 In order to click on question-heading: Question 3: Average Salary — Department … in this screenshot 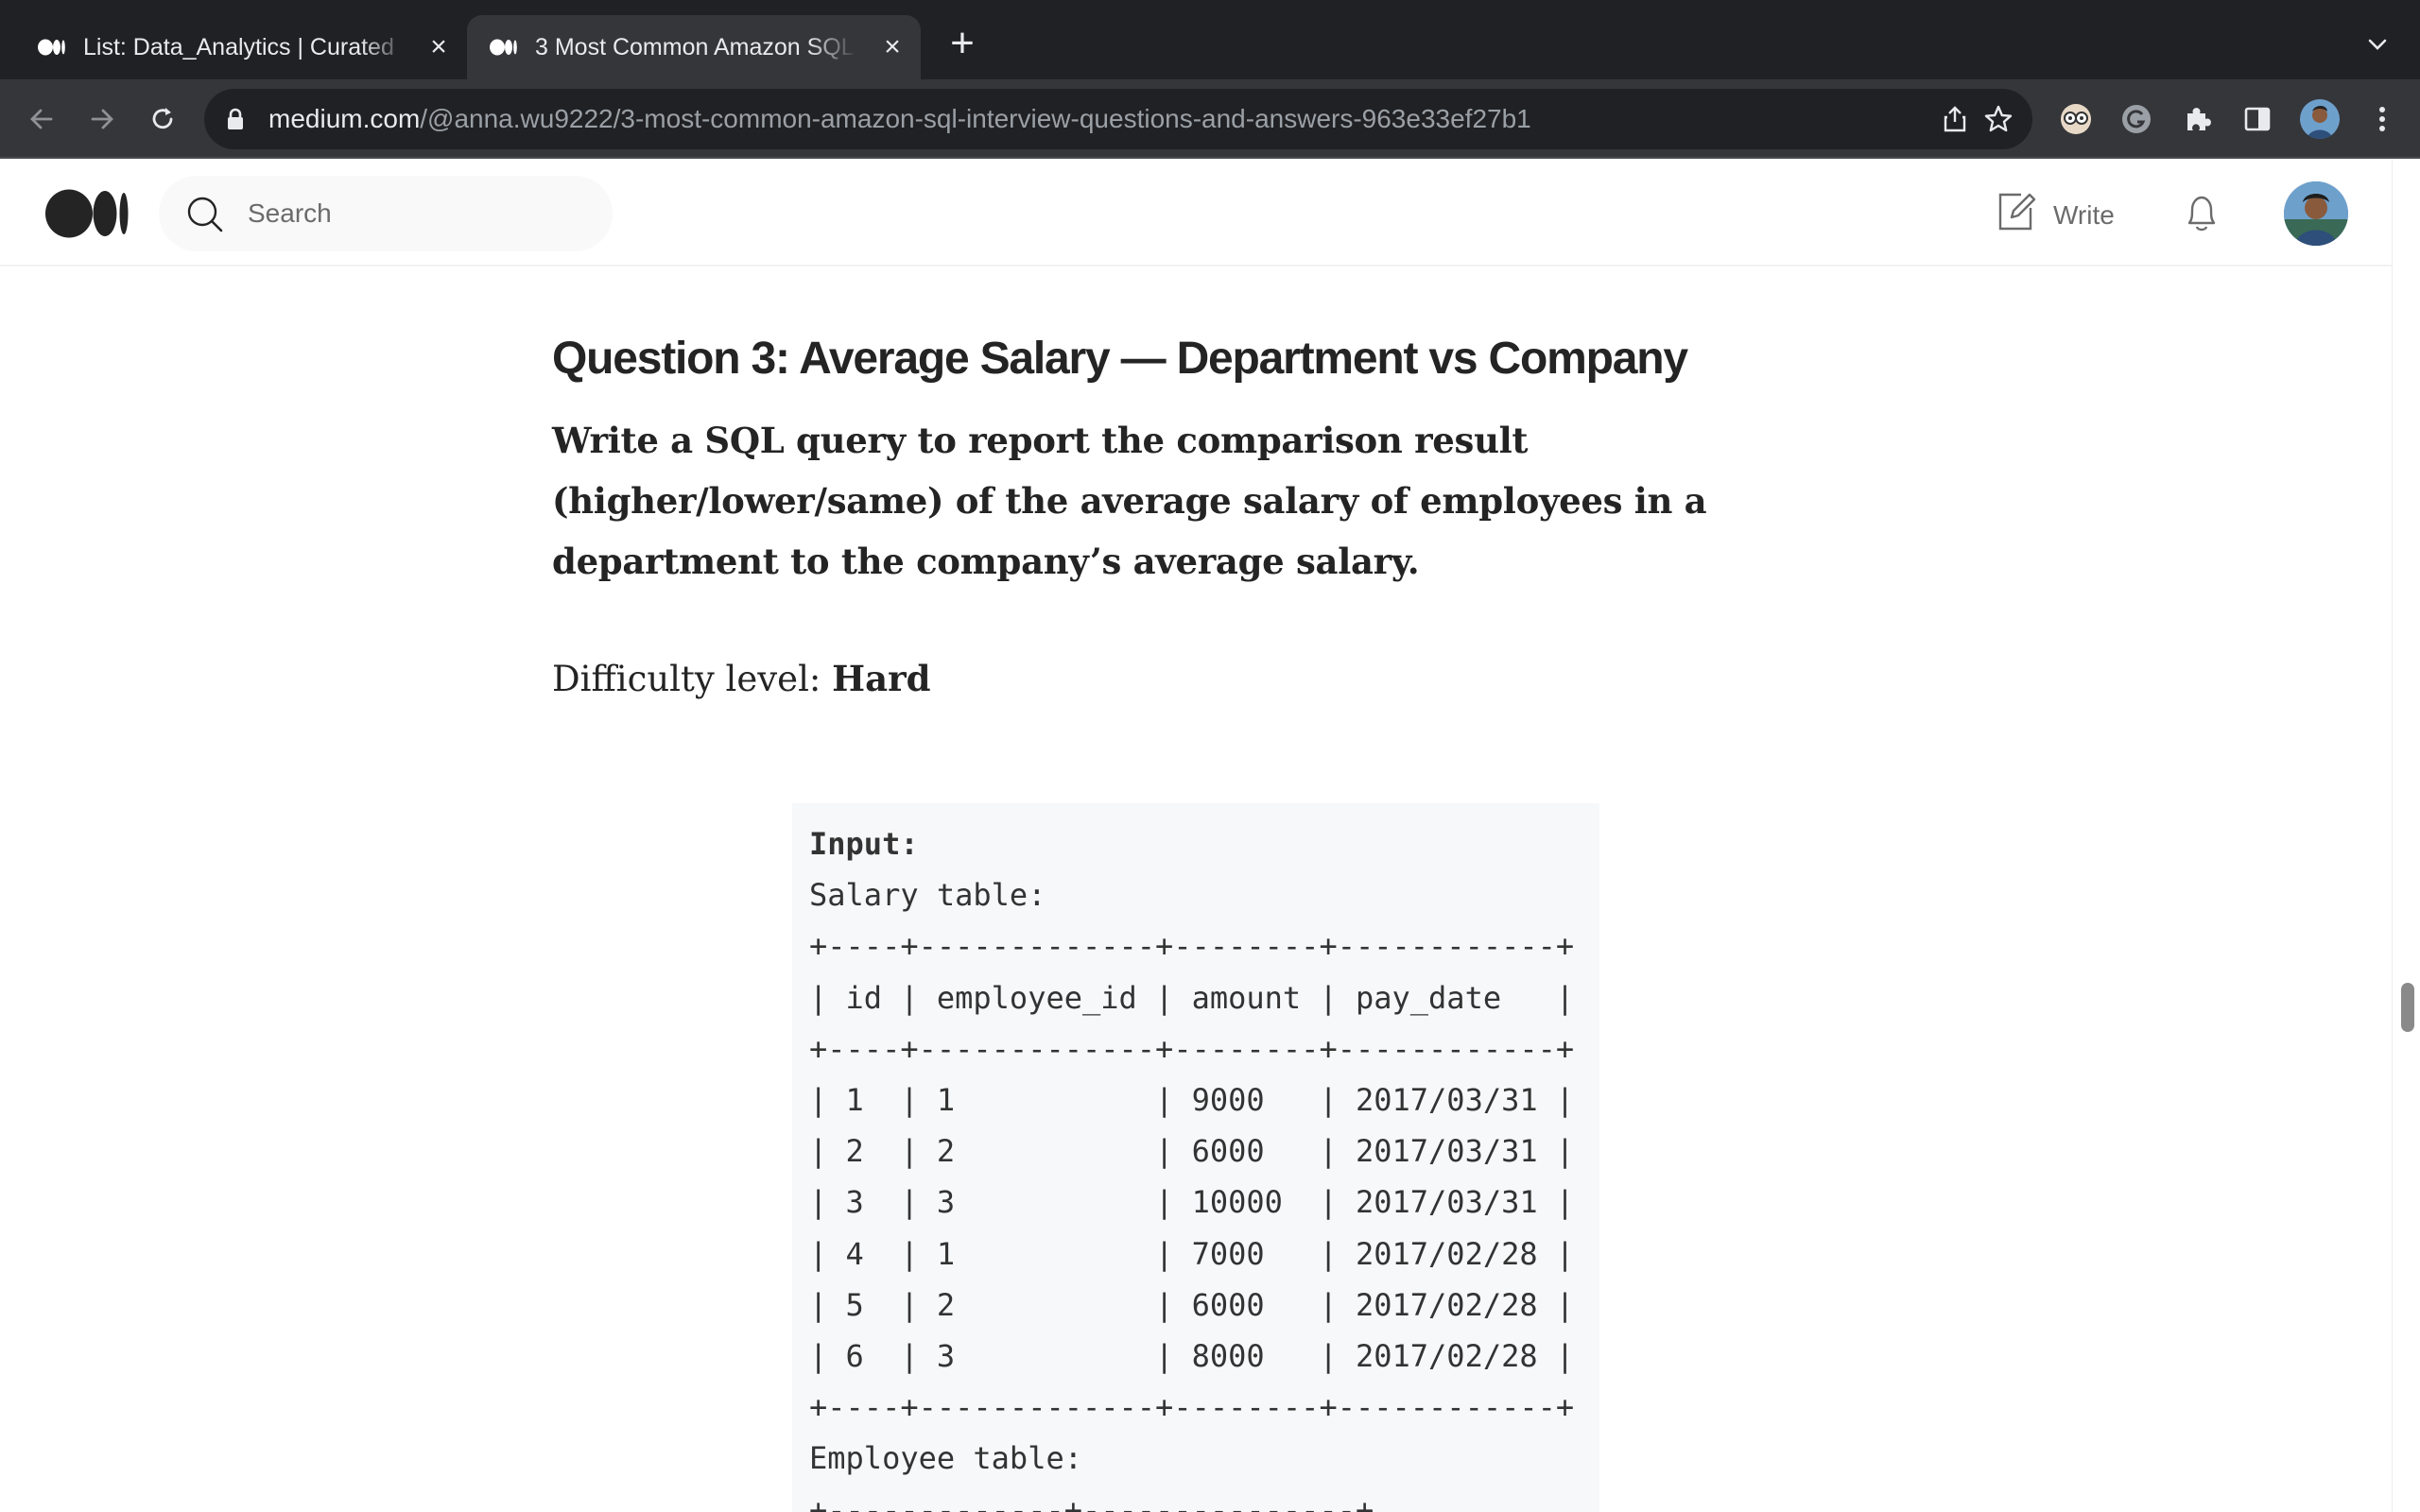, I will do `click(1120, 359)`.